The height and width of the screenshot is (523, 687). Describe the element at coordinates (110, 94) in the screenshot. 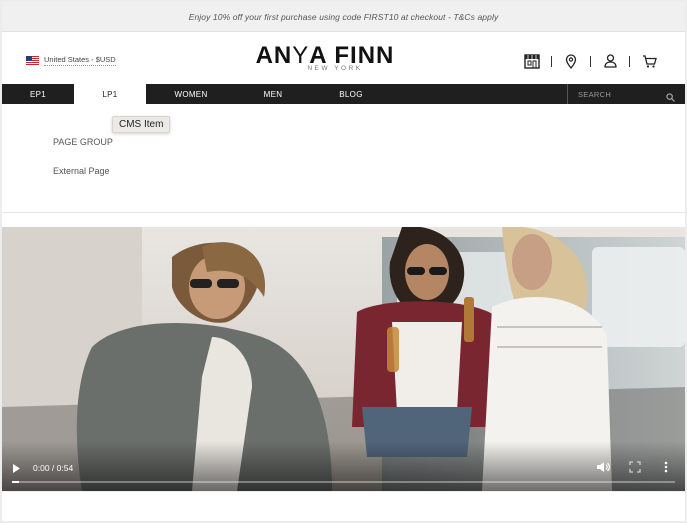

I see `nav-item-lp1: LP1` at that location.